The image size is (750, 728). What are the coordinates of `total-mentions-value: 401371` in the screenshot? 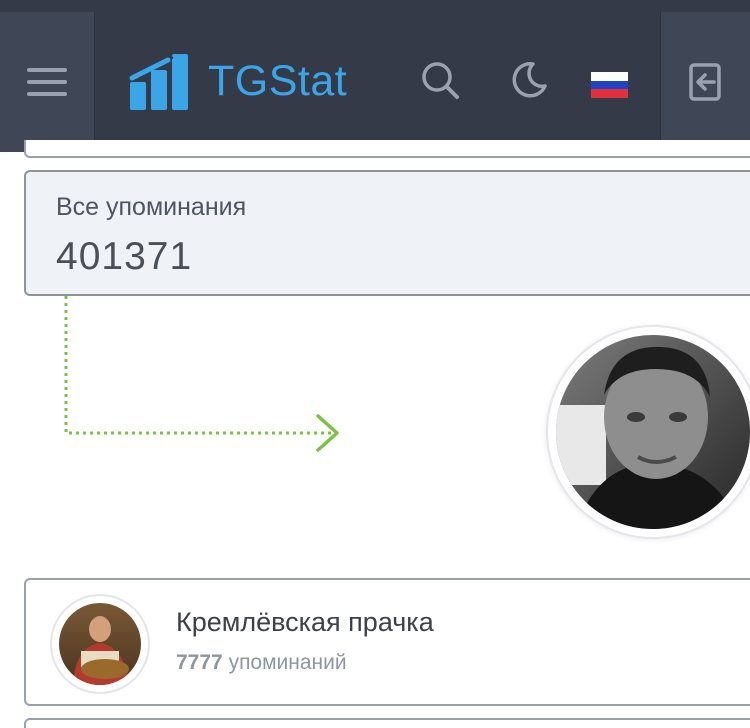 It's located at (124, 256).